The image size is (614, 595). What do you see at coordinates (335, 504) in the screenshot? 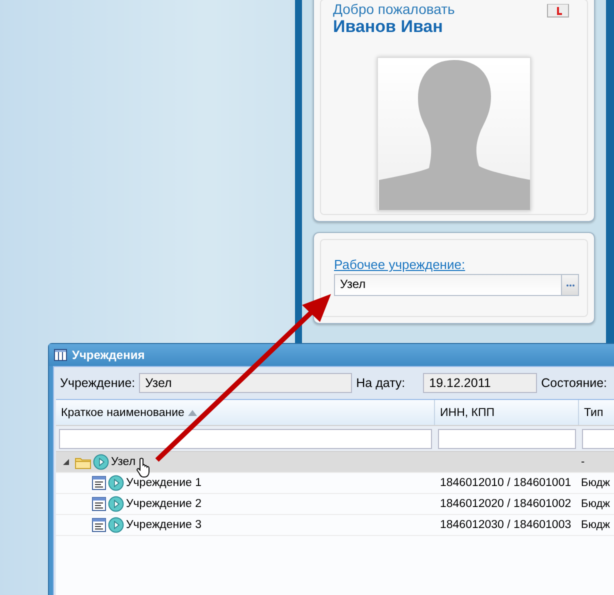
I see `tree-row: Учреждение 2 1846012020 / 184601002 Бюдж` at bounding box center [335, 504].